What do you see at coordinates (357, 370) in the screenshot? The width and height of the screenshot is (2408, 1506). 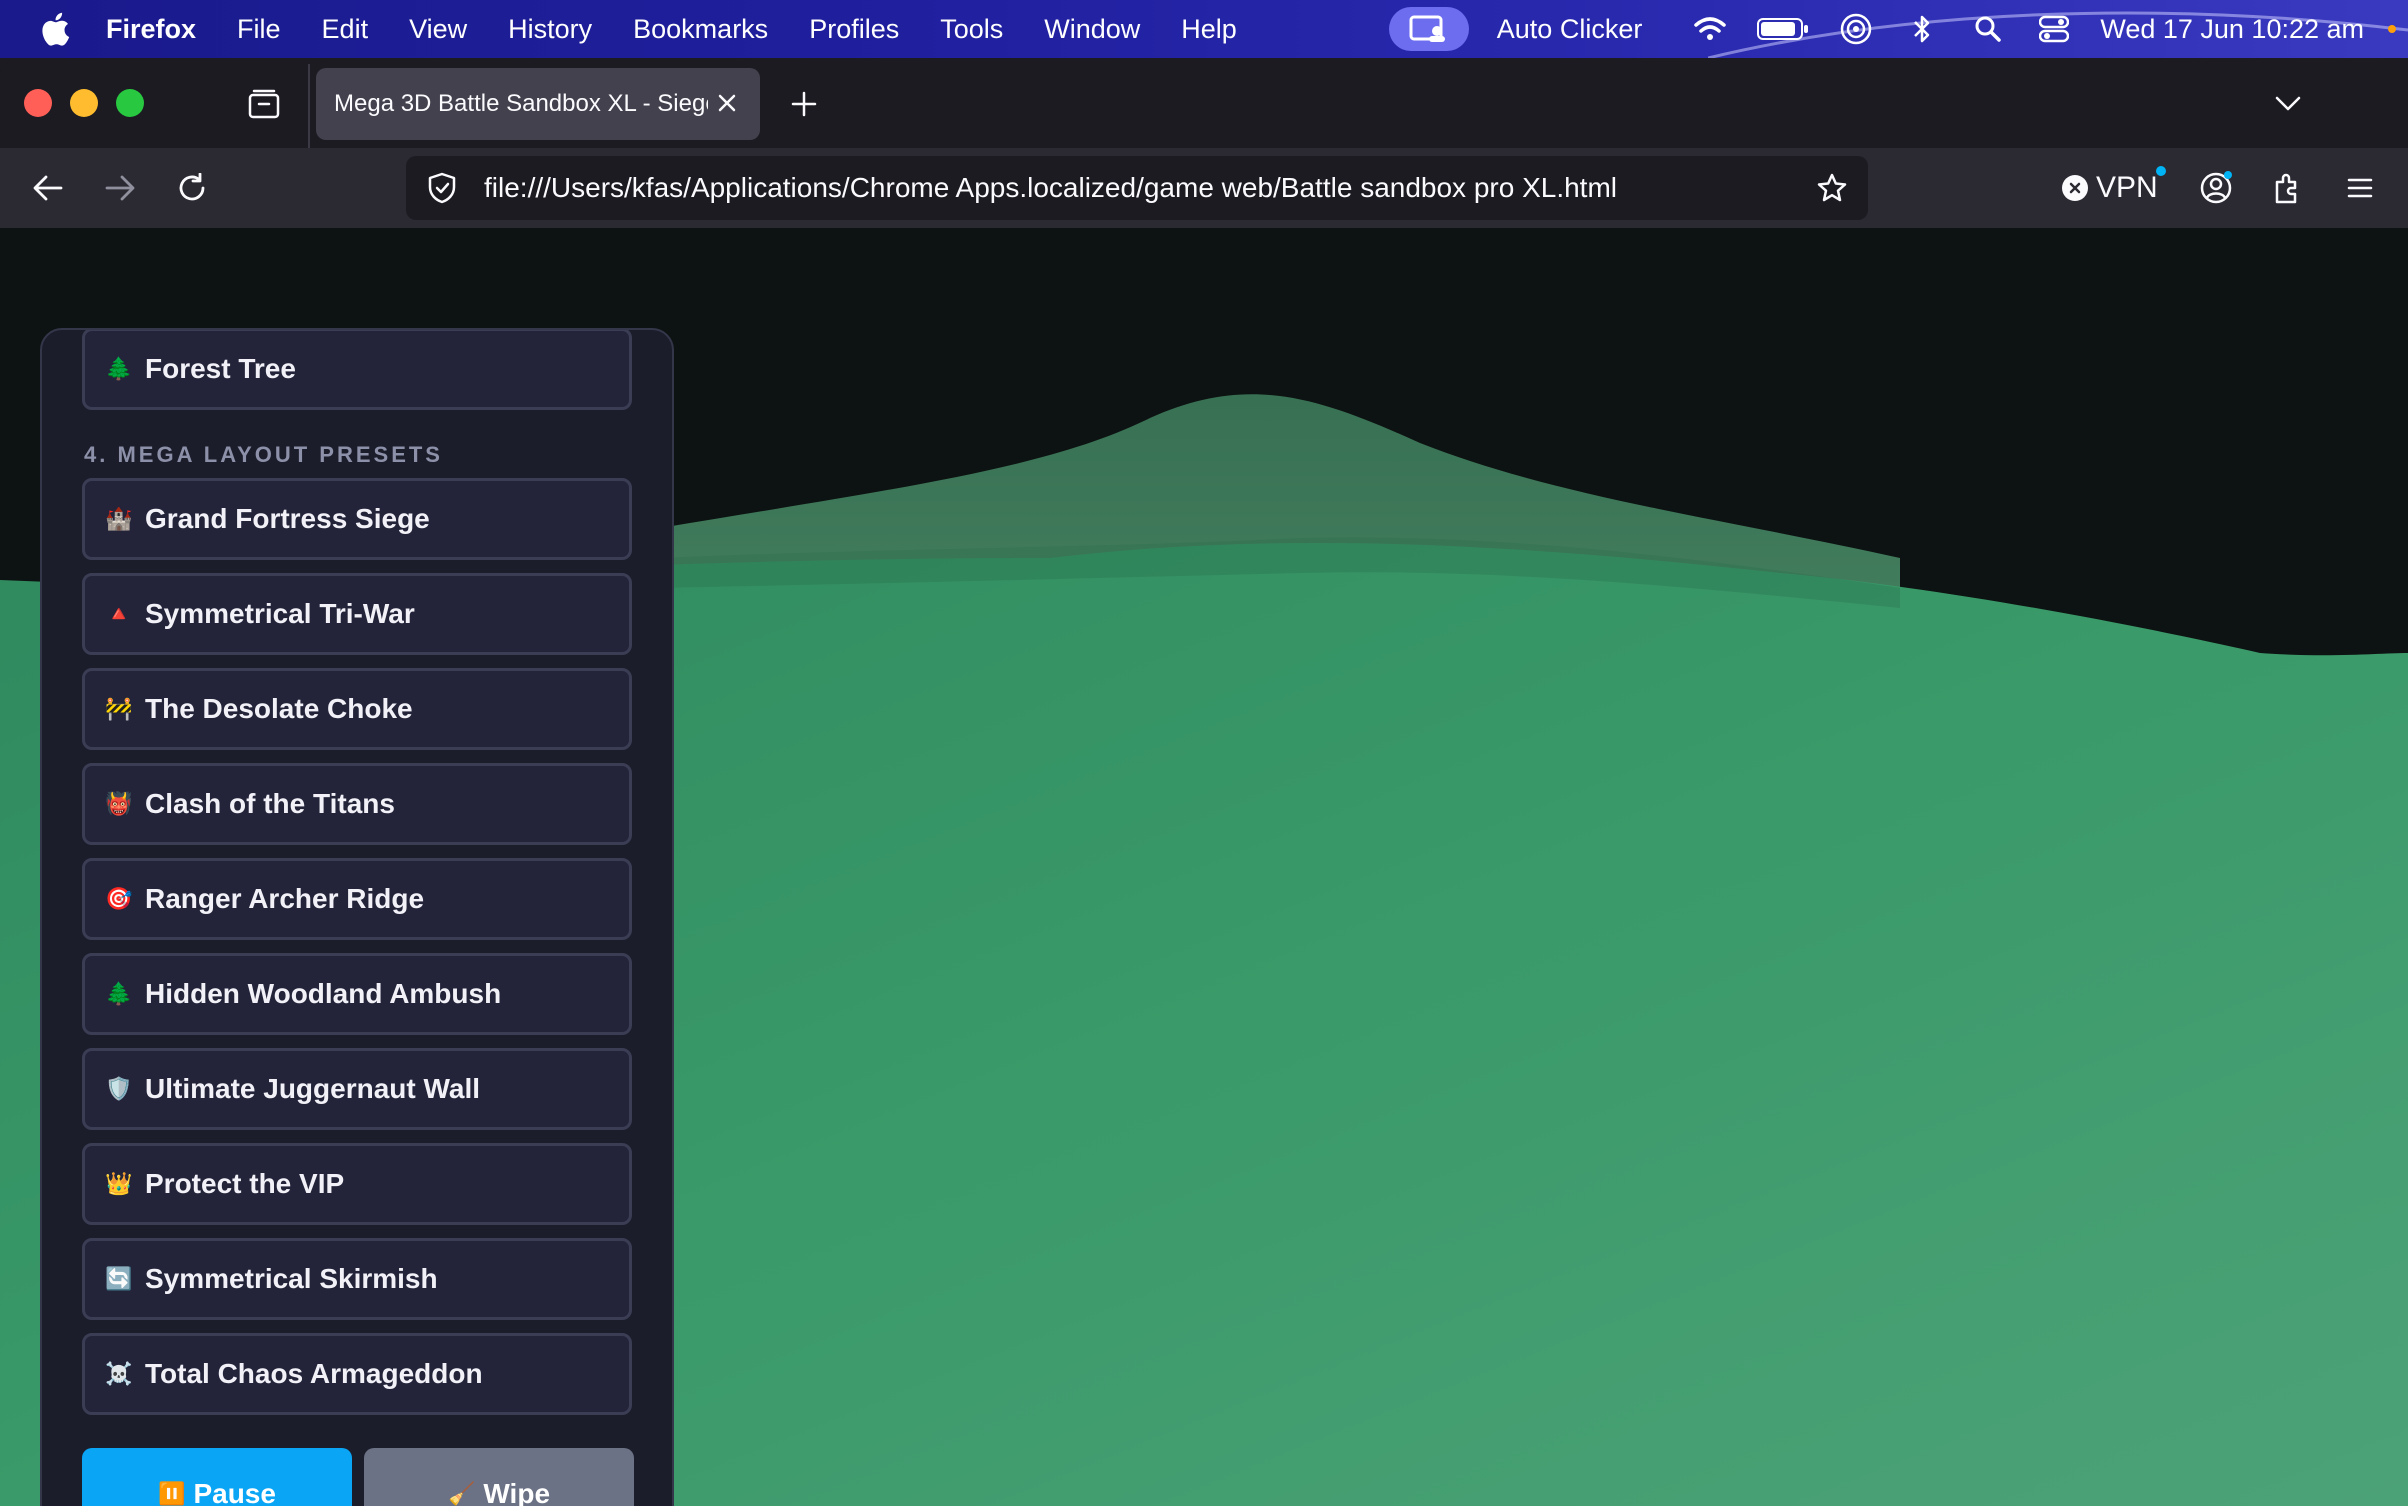 I see `forest-tree-button: 🌲 Forest Tree` at bounding box center [357, 370].